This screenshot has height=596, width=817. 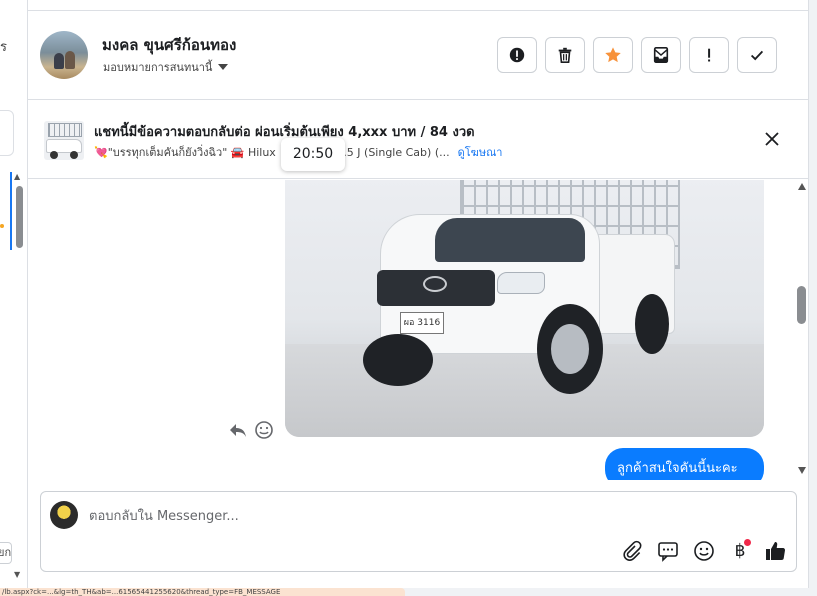 What do you see at coordinates (19, 217) in the screenshot?
I see `list-scrollbar-thumb` at bounding box center [19, 217].